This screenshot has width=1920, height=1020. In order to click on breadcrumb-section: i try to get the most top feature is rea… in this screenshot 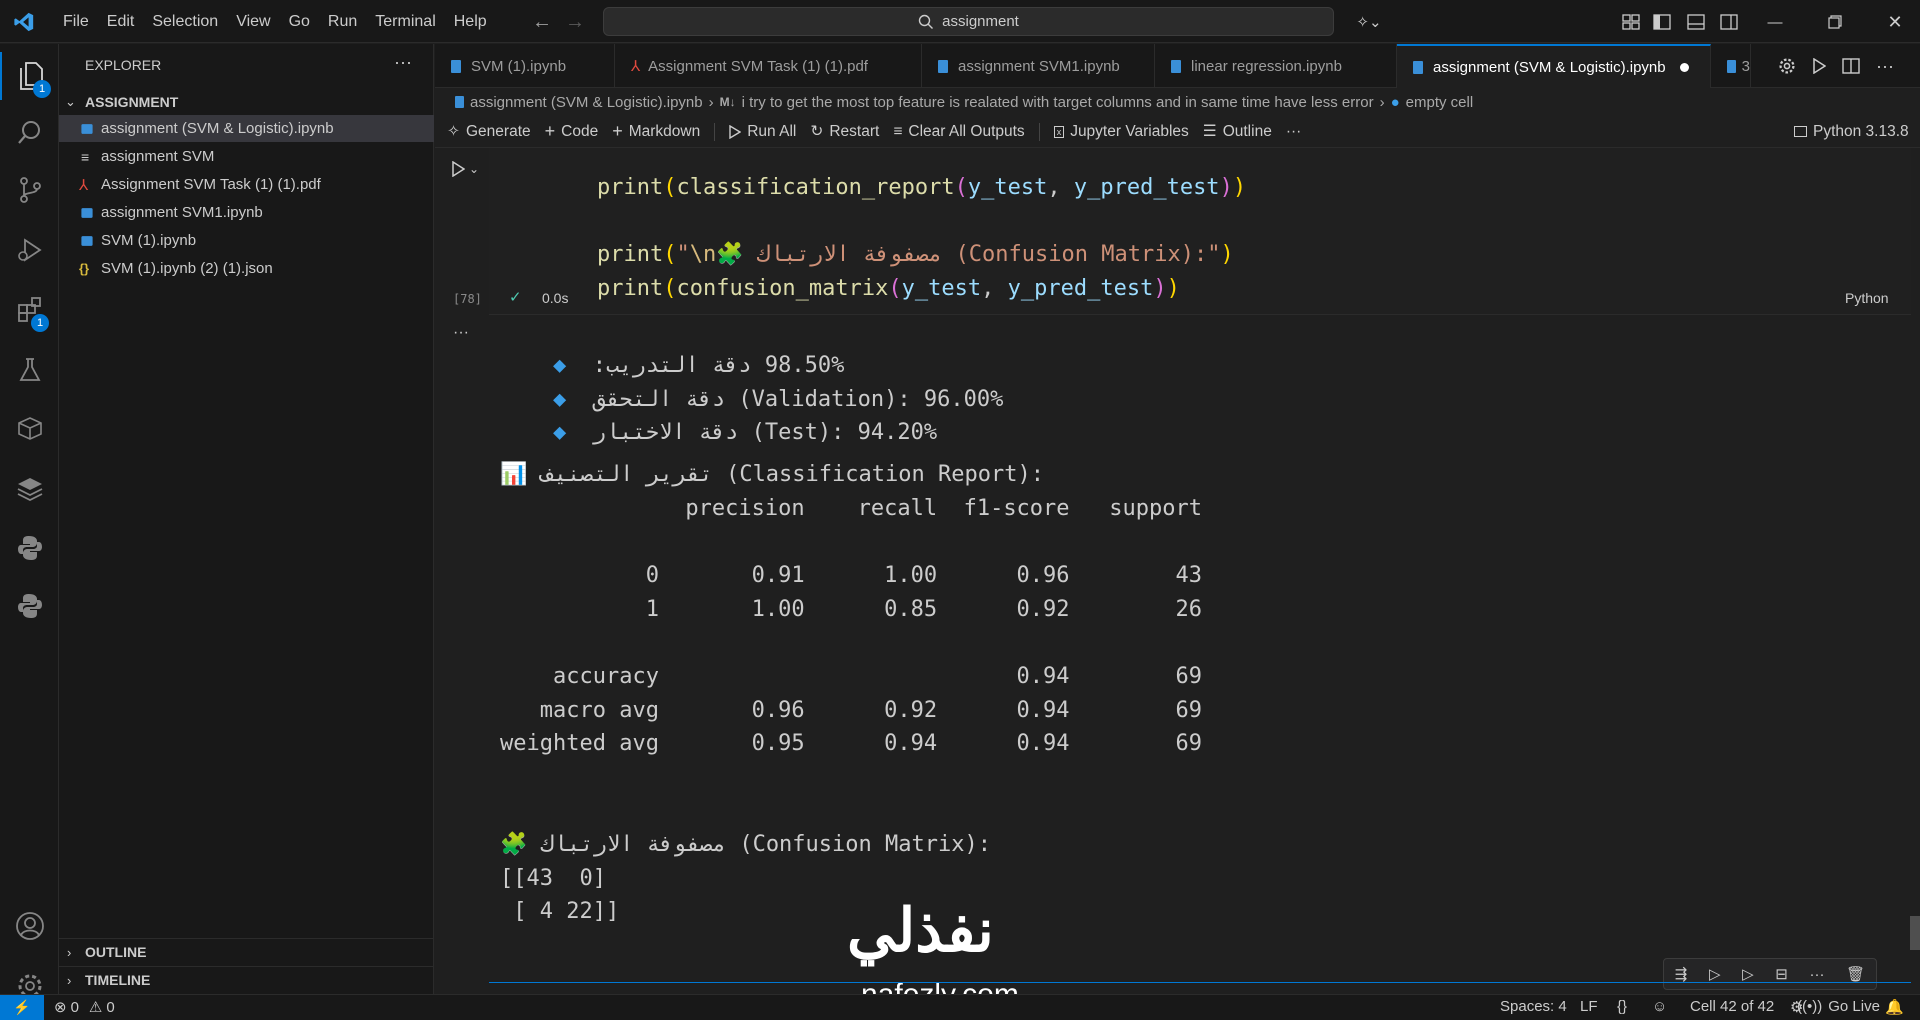, I will do `click(1058, 102)`.